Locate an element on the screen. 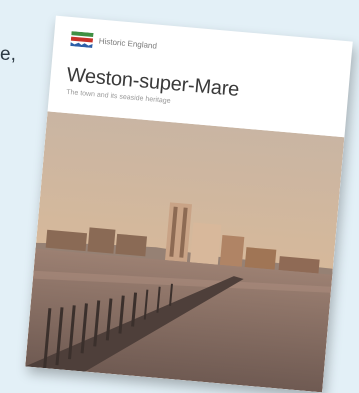  side-text: e, is located at coordinates (8, 54).